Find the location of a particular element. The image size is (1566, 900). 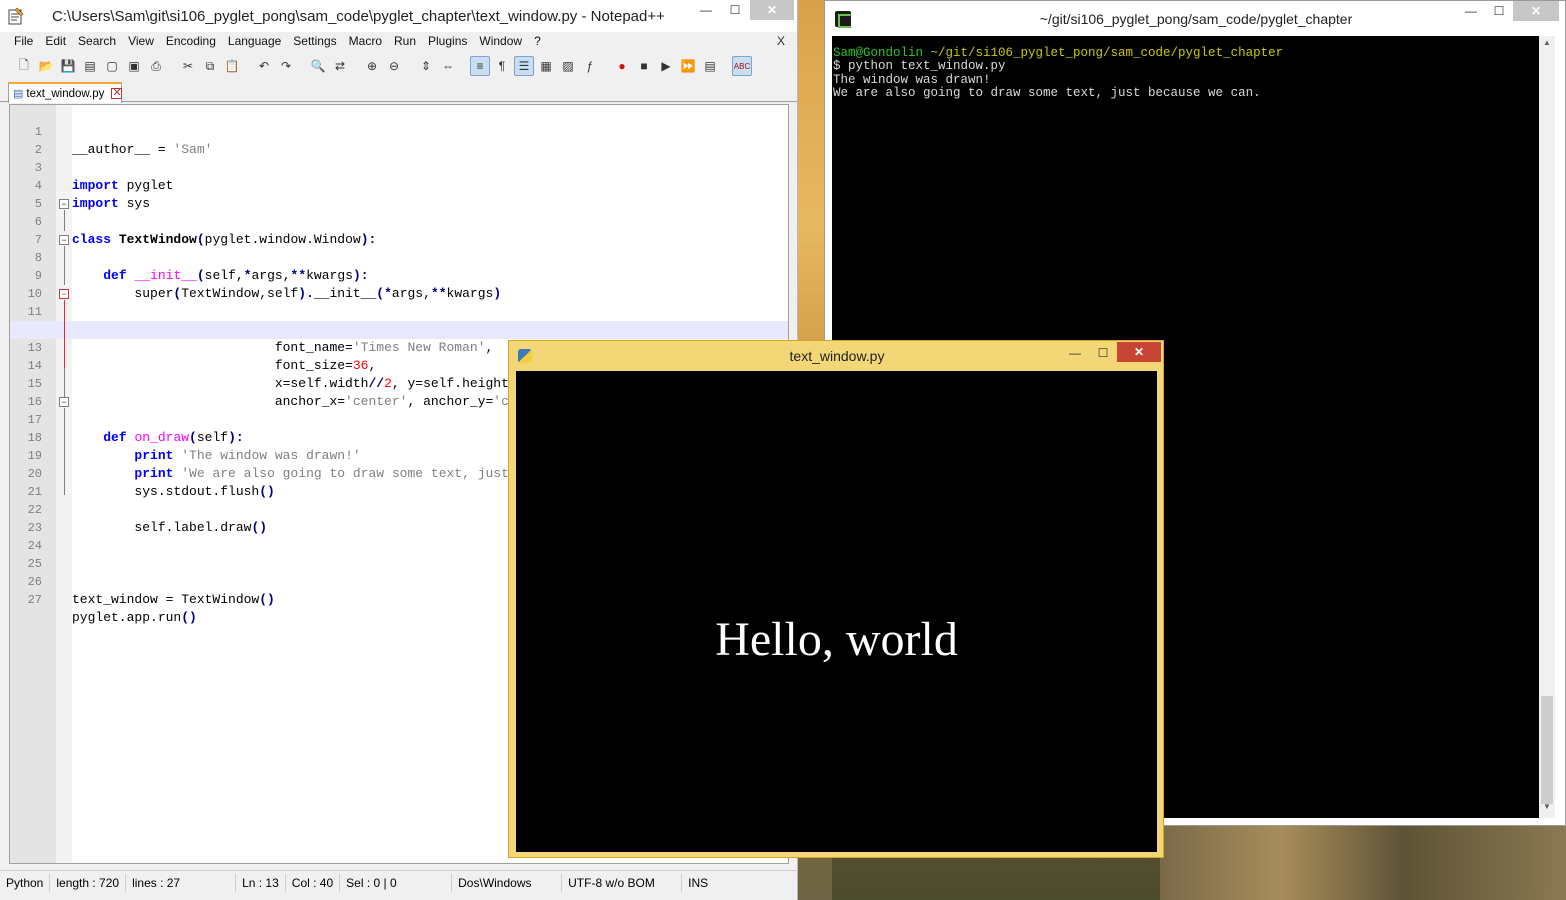

play-macro-icon: ▶ is located at coordinates (666, 66).